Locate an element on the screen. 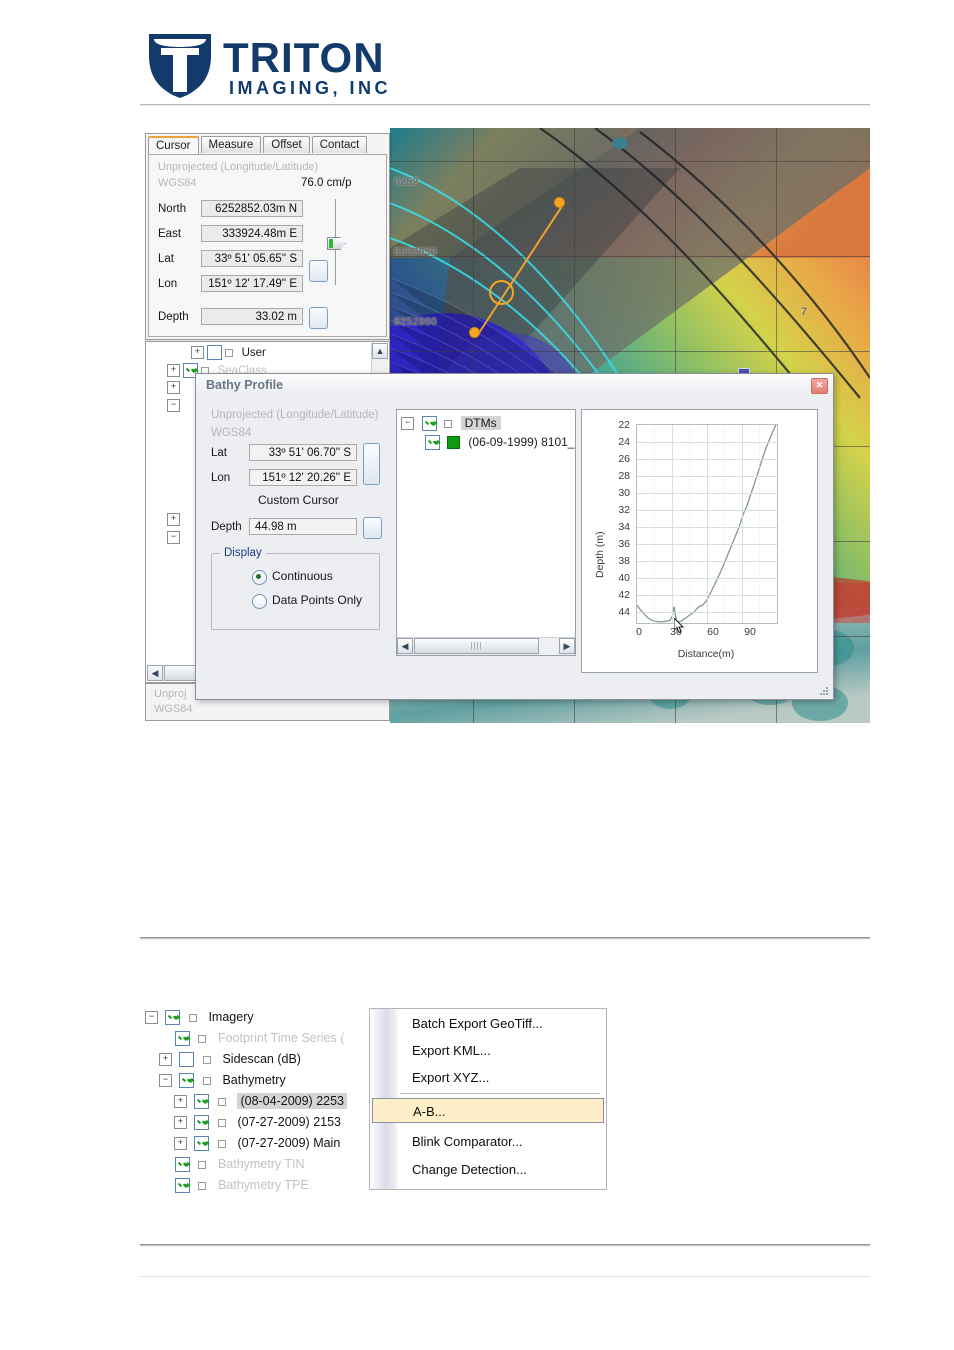 The height and width of the screenshot is (1350, 954). profile-cursor-marker is located at coordinates (501, 292).